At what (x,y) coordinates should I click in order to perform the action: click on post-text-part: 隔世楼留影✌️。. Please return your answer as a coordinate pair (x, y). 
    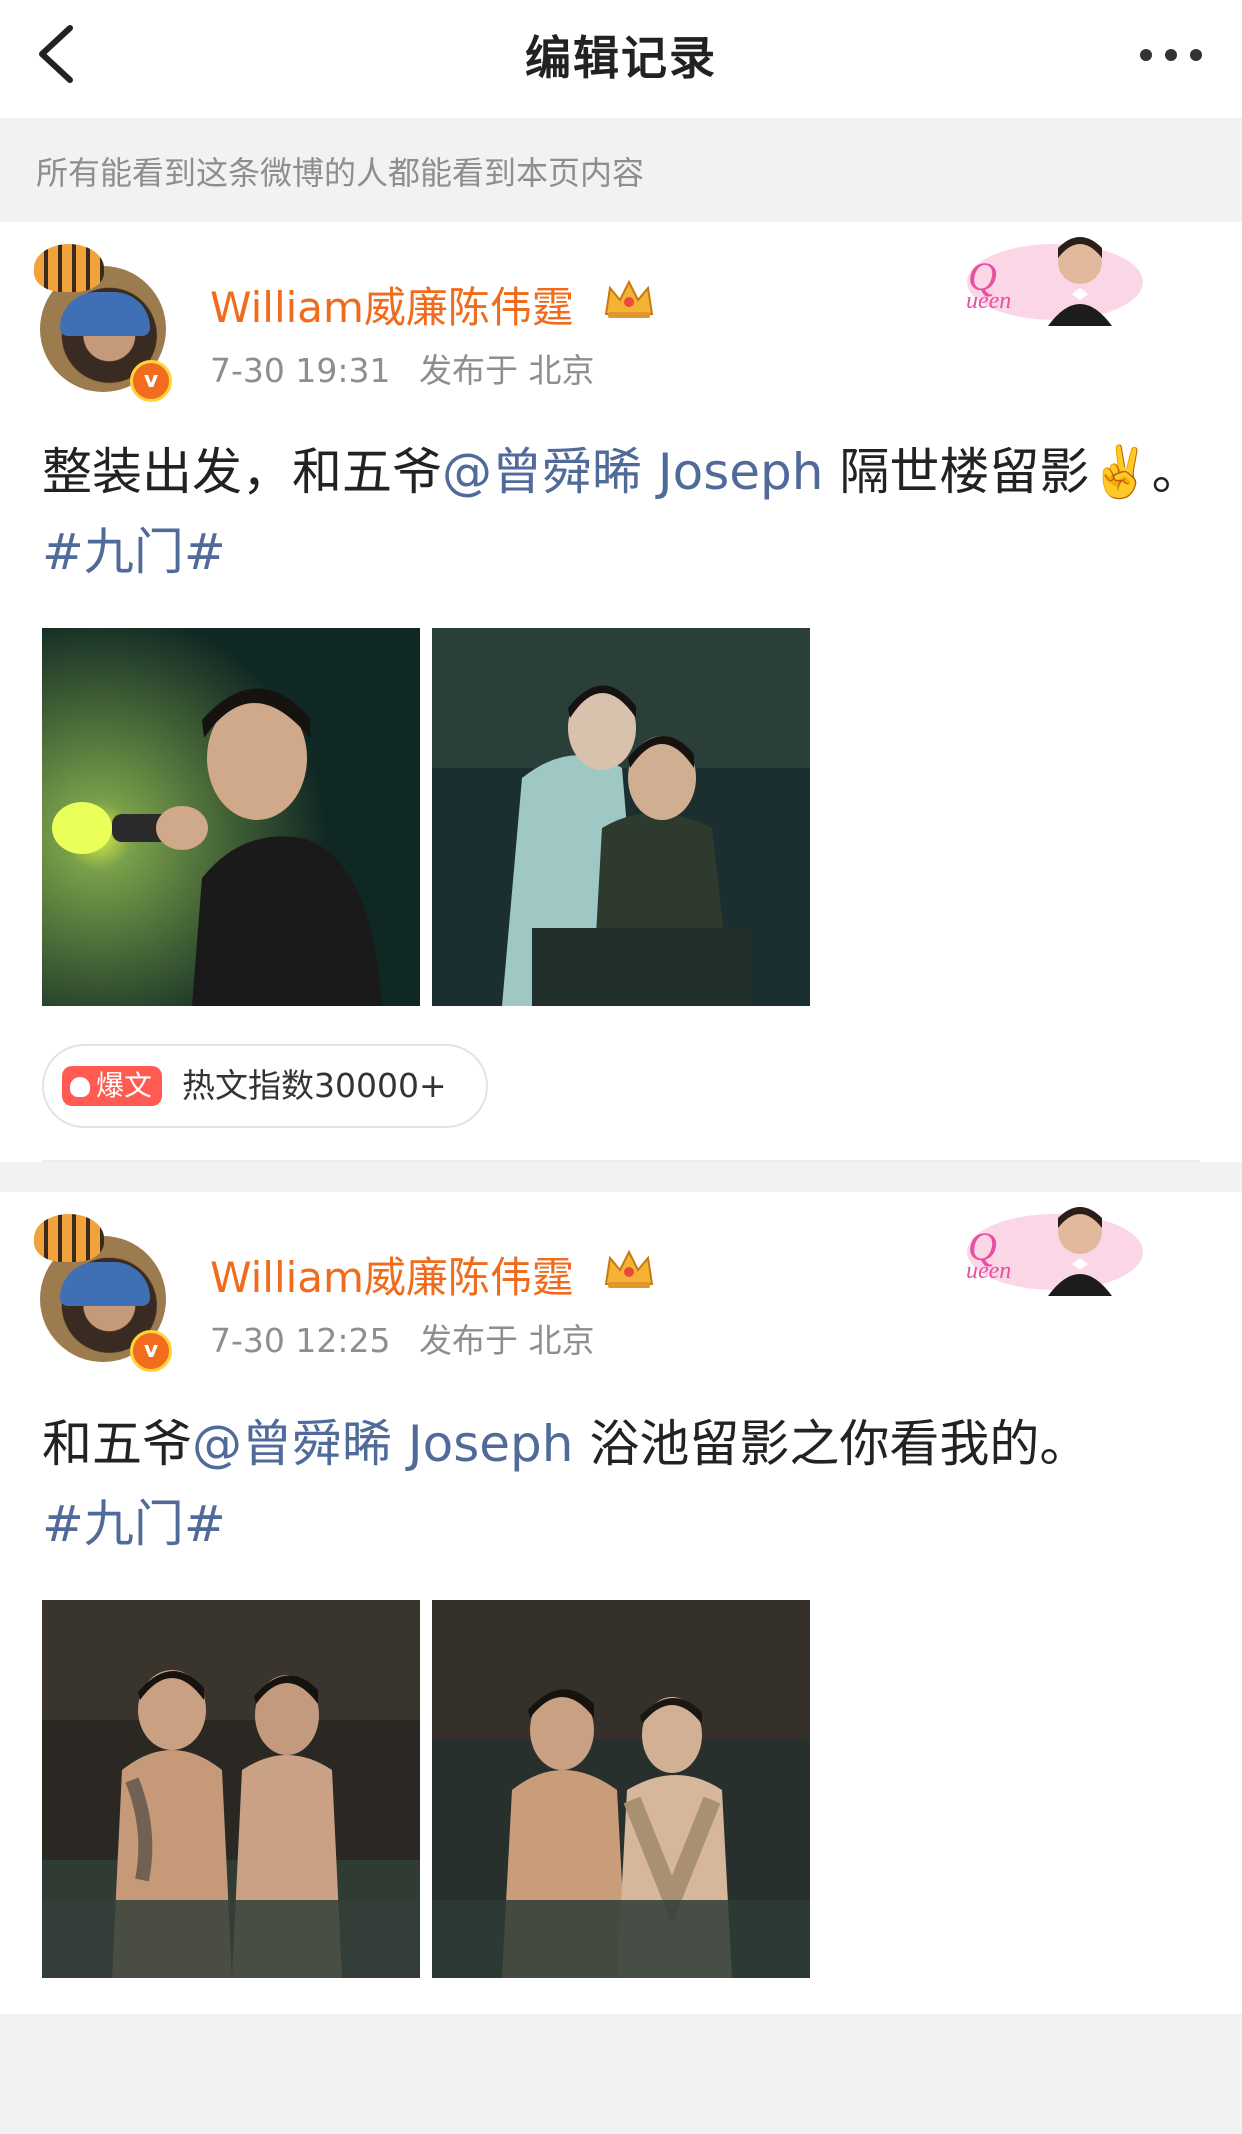
    Looking at the image, I should click on (1020, 472).